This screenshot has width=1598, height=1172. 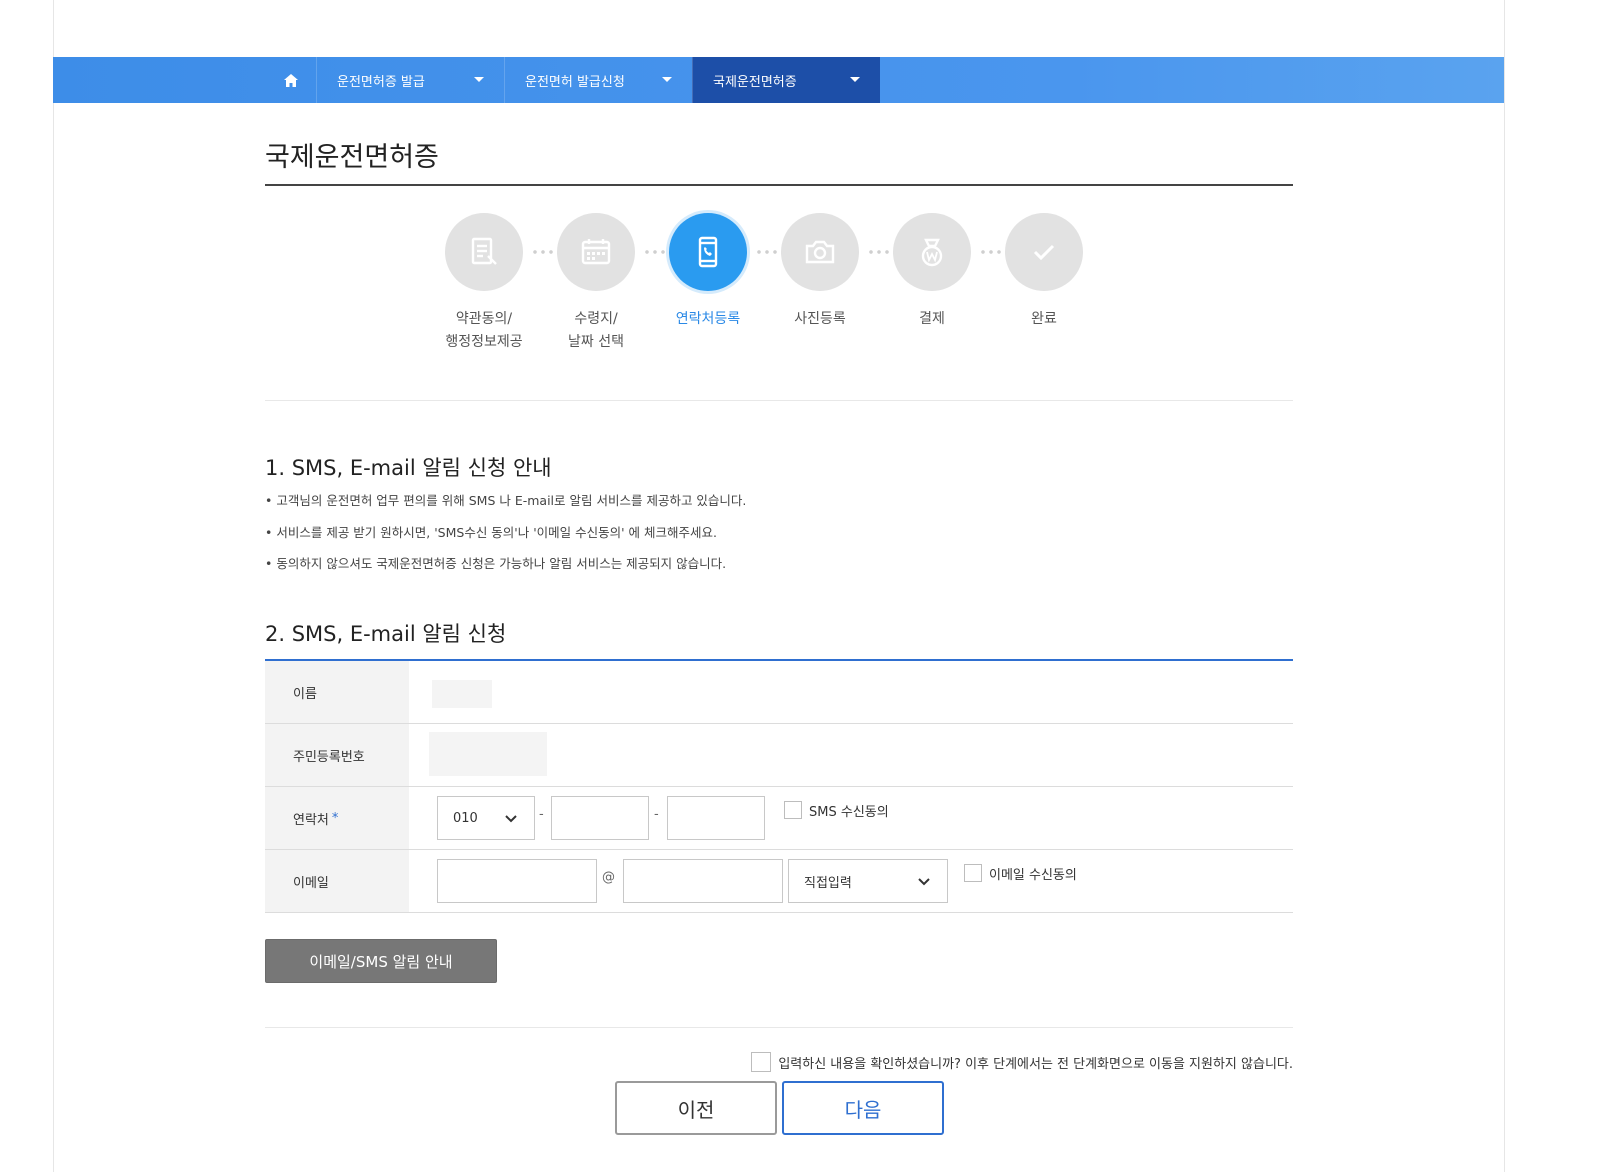 I want to click on step-contact: 연락처등록, so click(x=708, y=272).